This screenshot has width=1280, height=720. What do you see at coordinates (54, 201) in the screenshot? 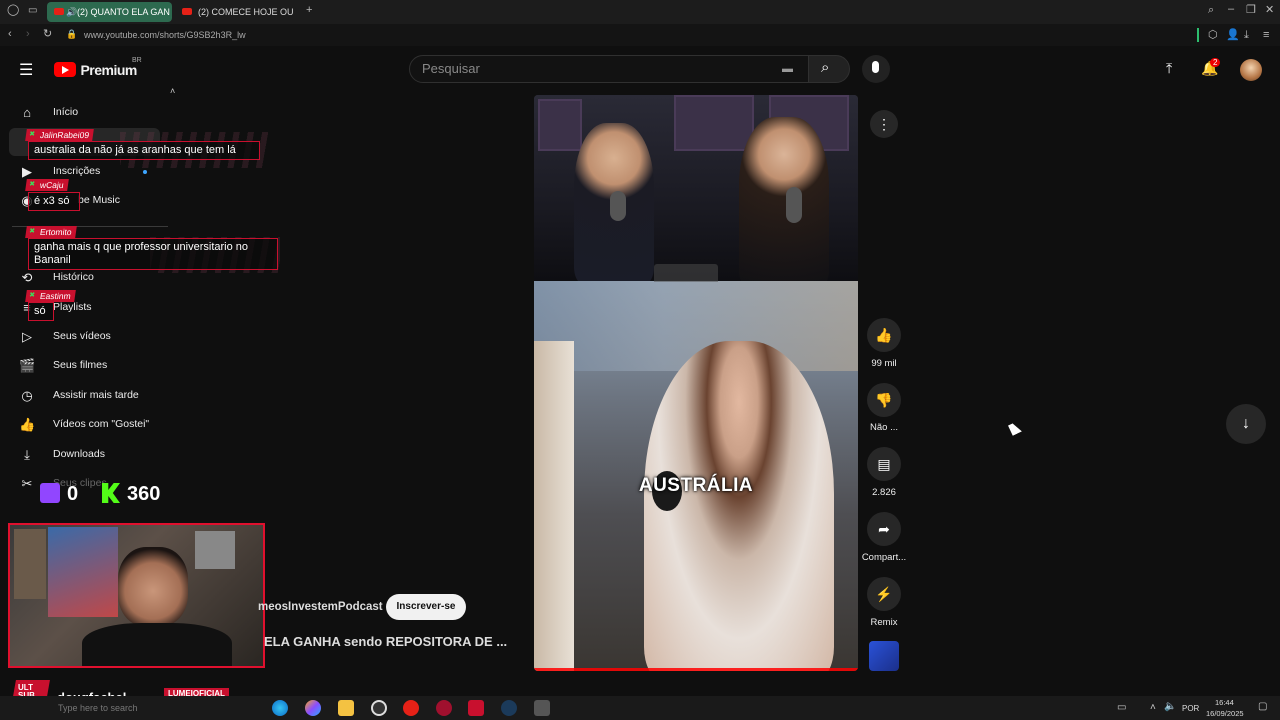
I see `chat-message: é x3 só` at bounding box center [54, 201].